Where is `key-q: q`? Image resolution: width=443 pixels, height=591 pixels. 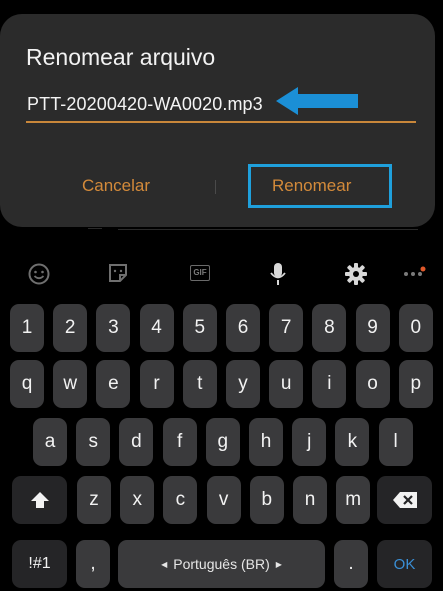
key-q: q is located at coordinates (27, 384).